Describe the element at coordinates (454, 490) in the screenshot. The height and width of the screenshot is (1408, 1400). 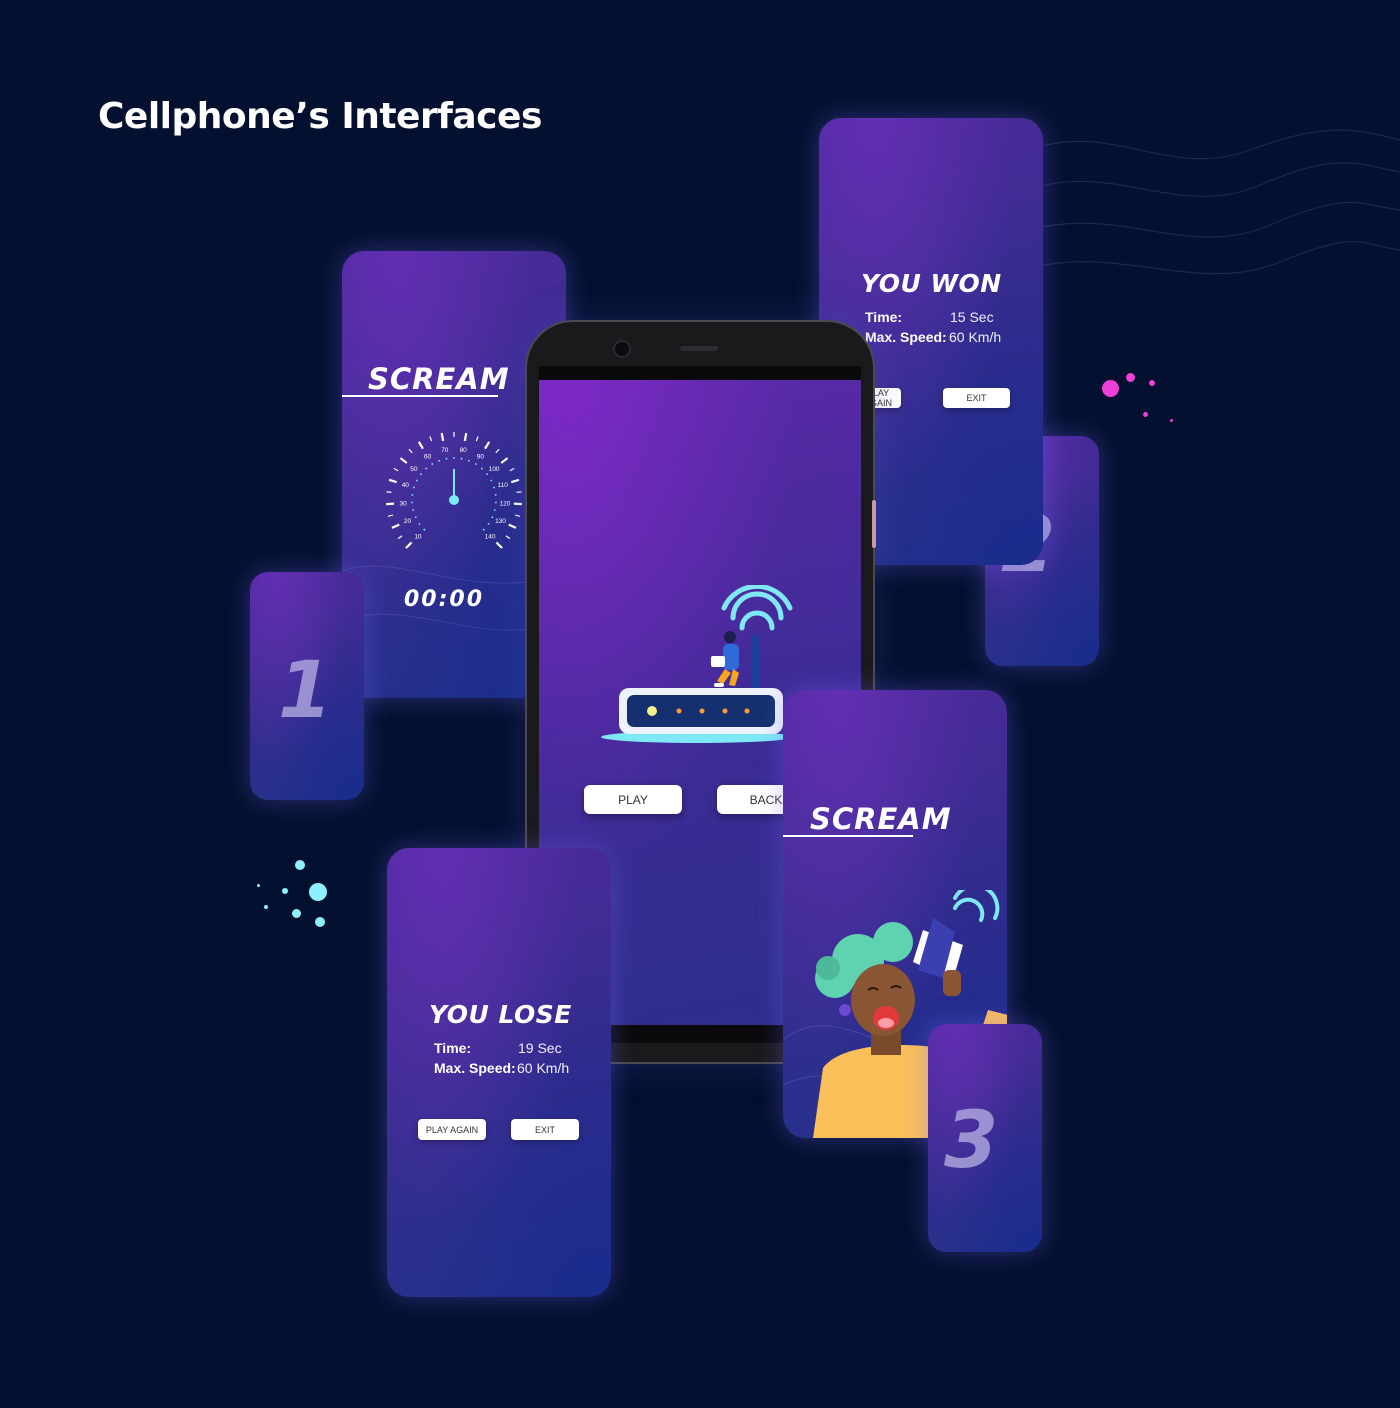
I see `speedometer-gauge: 10 20 30 40 50 60 70 80 90 100 110 120 130 140` at that location.